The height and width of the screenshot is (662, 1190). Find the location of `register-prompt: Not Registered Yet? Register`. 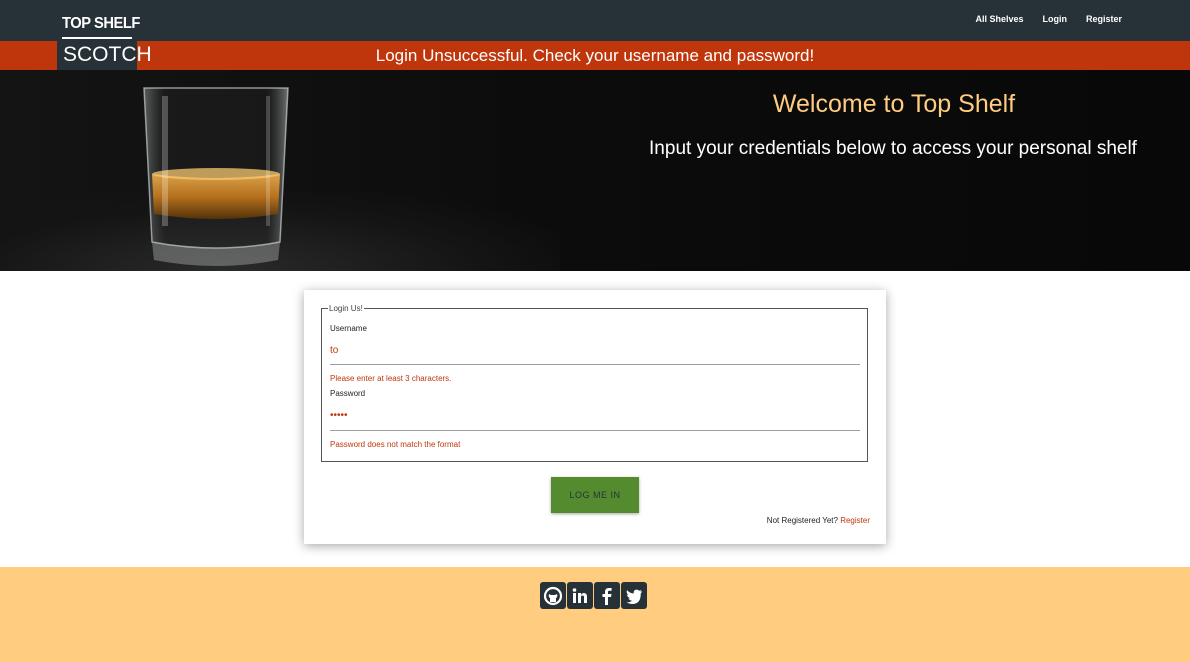

register-prompt: Not Registered Yet? Register is located at coordinates (818, 520).